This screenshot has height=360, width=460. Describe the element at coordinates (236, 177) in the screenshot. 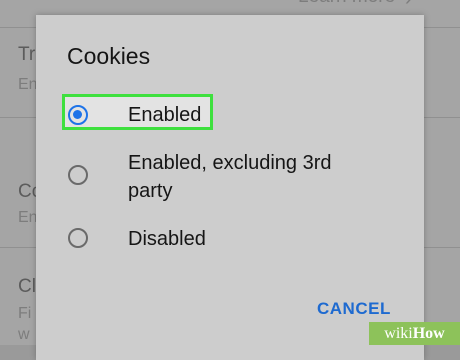

I see `option-enabled-excluding-3rd-party: Enabled, excluding 3rd party` at that location.